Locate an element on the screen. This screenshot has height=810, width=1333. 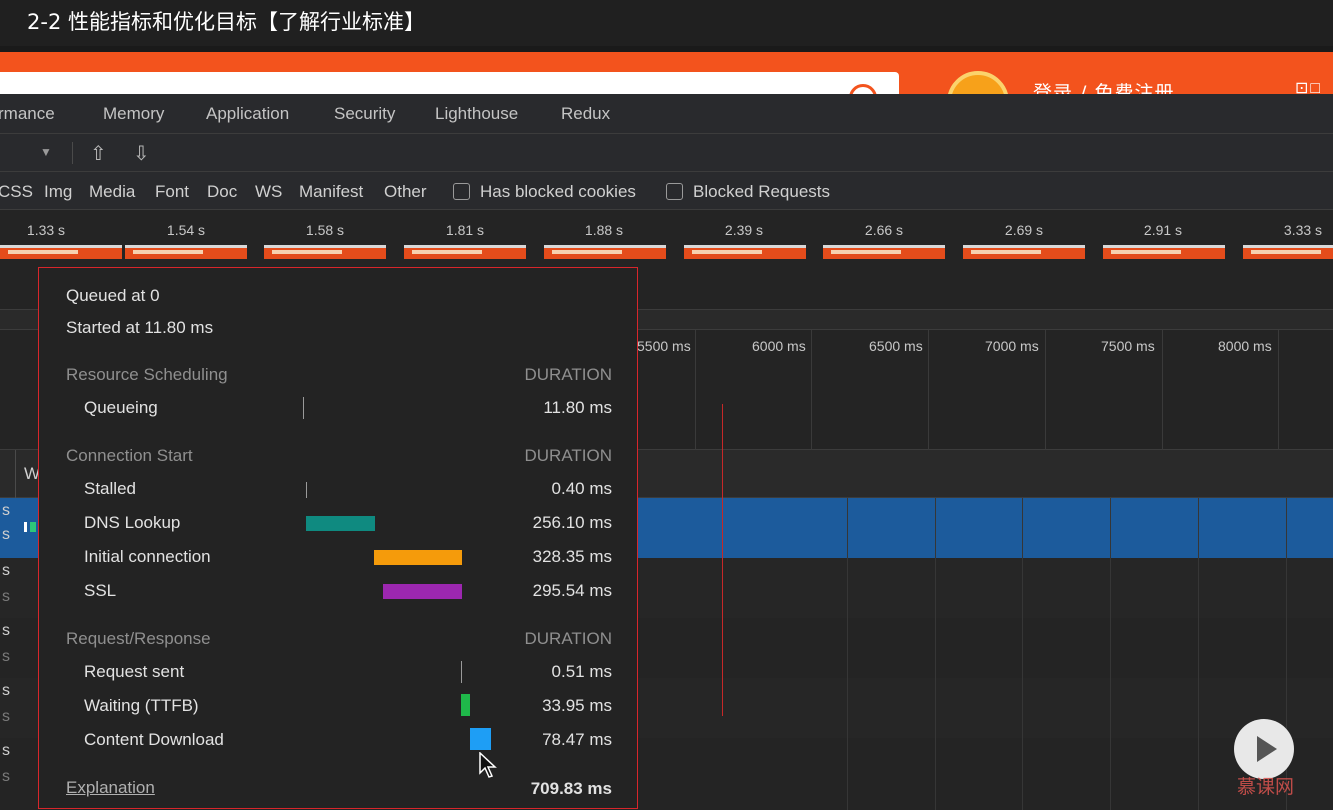
tab-lighthouse: Lighthouse is located at coordinates (476, 114).